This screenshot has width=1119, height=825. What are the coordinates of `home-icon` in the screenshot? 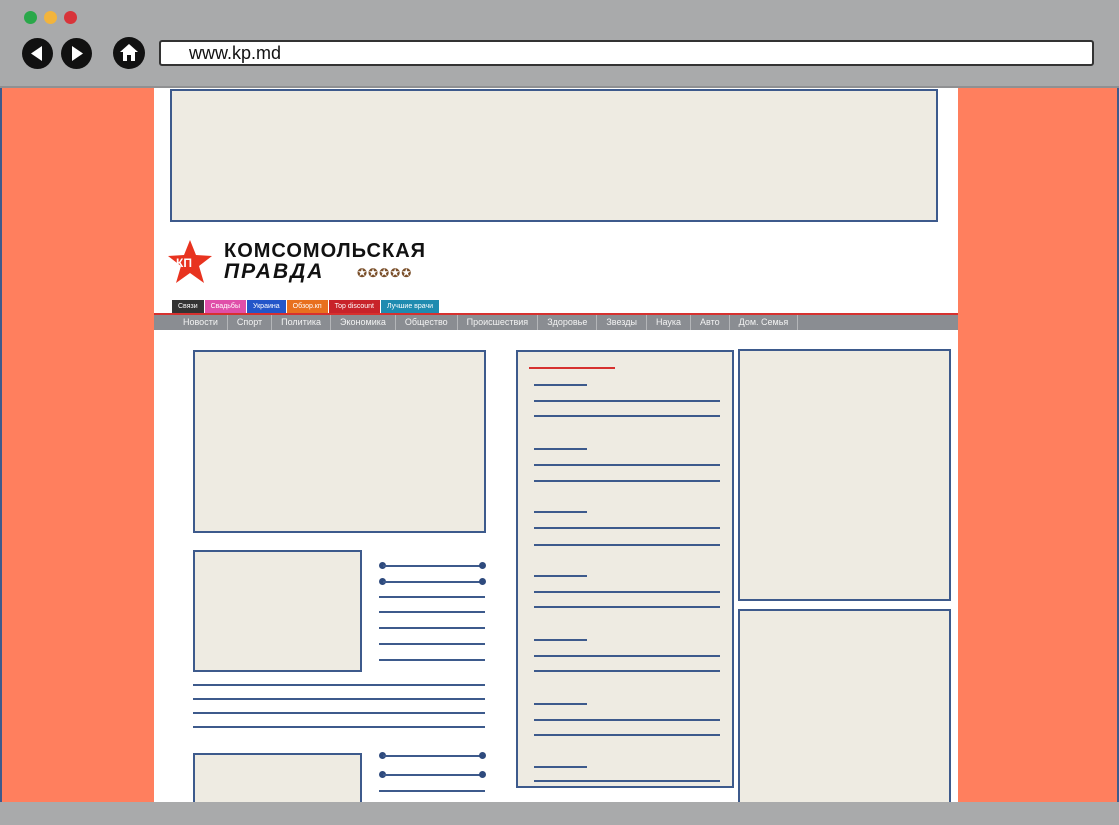 It's located at (129, 52).